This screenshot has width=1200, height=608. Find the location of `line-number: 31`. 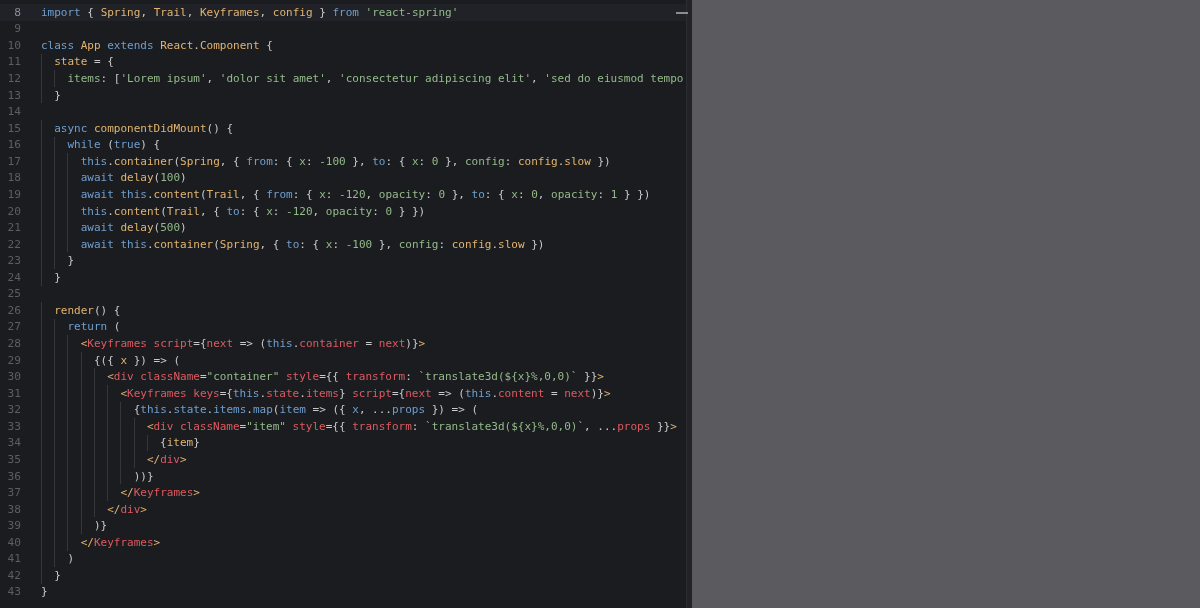

line-number: 31 is located at coordinates (13, 393).